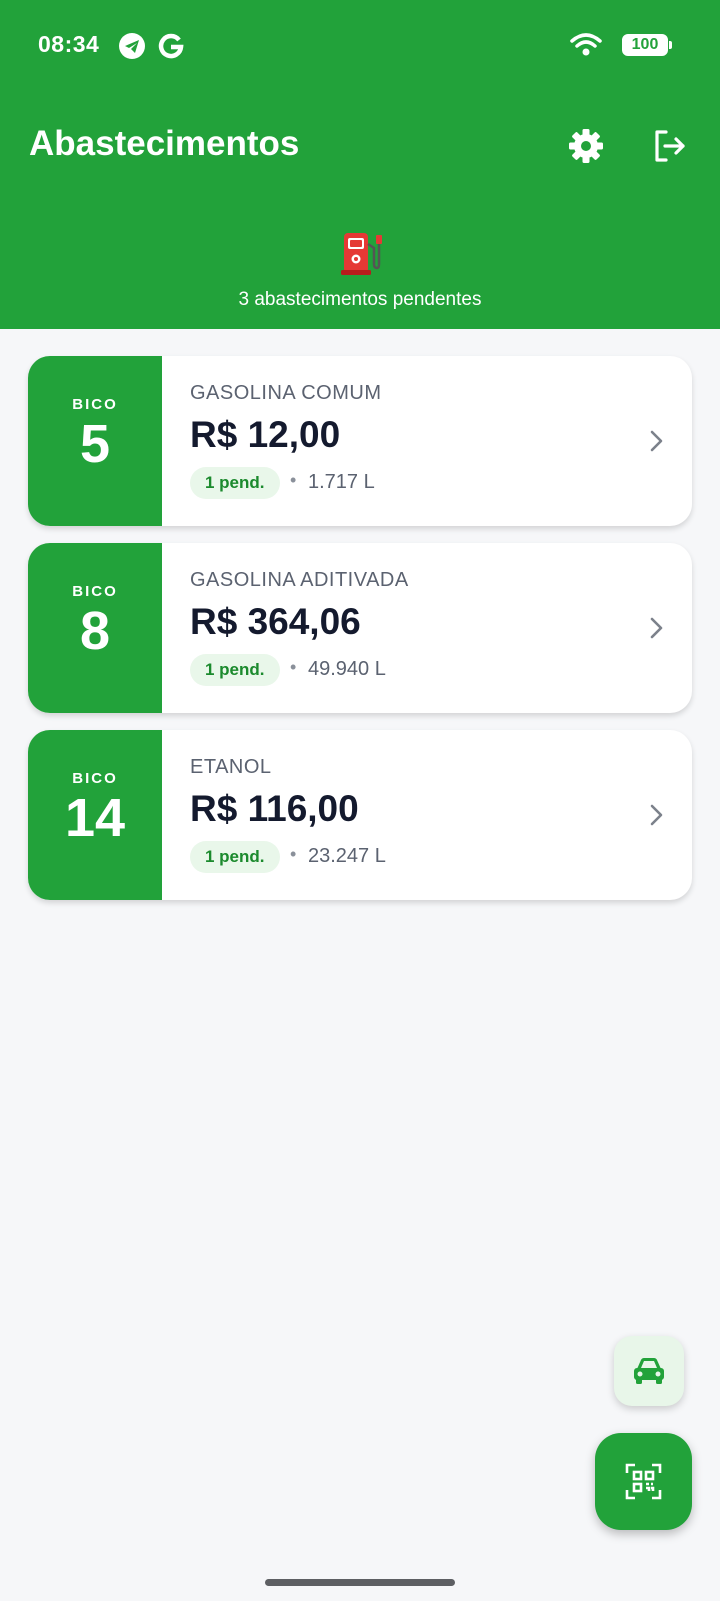 The image size is (720, 1601). I want to click on bico-badge: BICO 8, so click(95, 628).